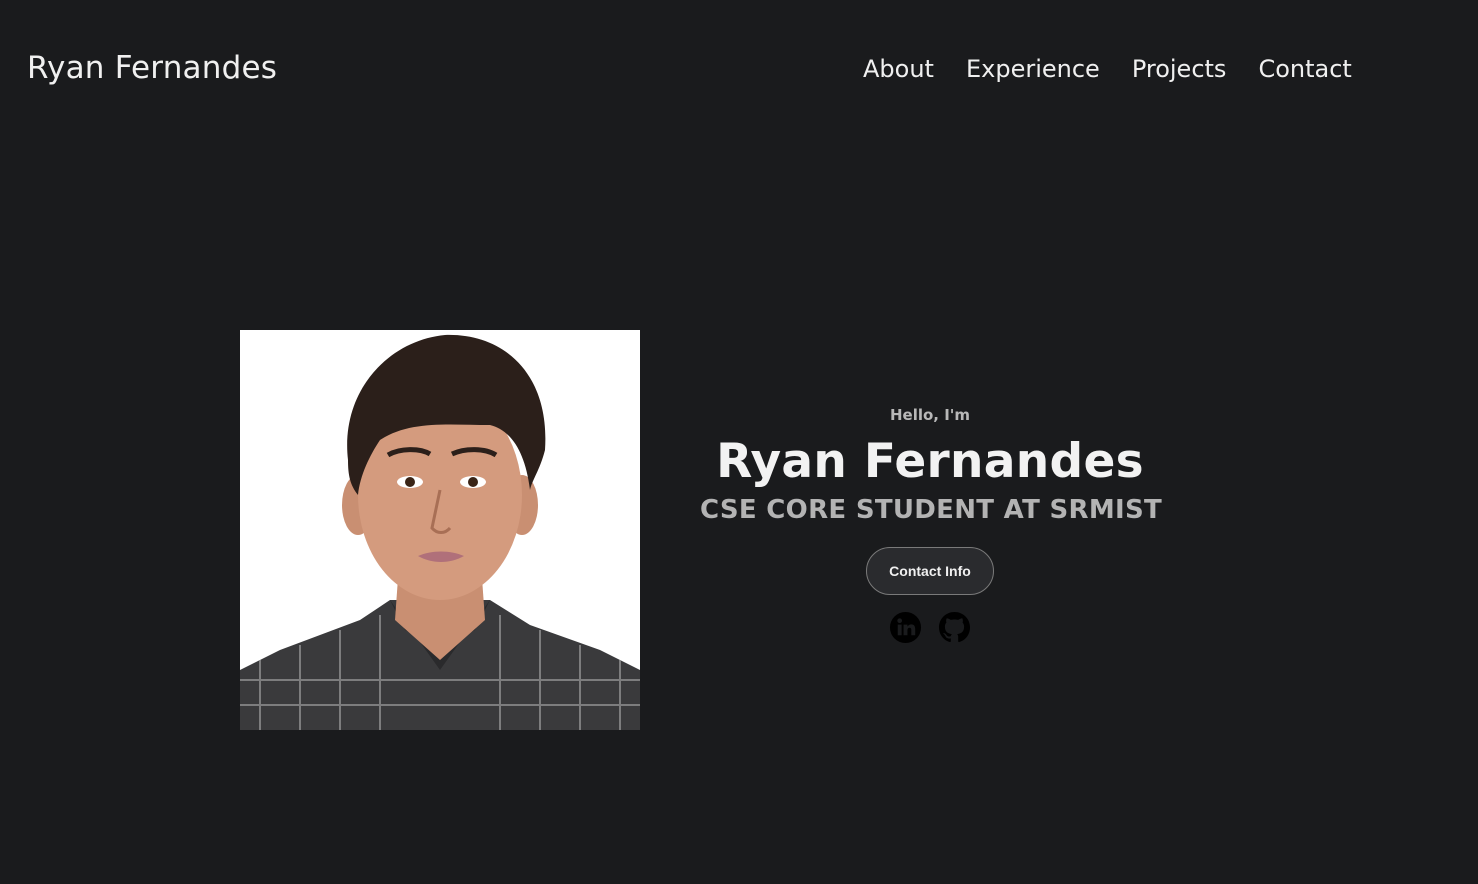 This screenshot has height=884, width=1478. Describe the element at coordinates (1179, 69) in the screenshot. I see `nav-link-projects: Projects` at that location.